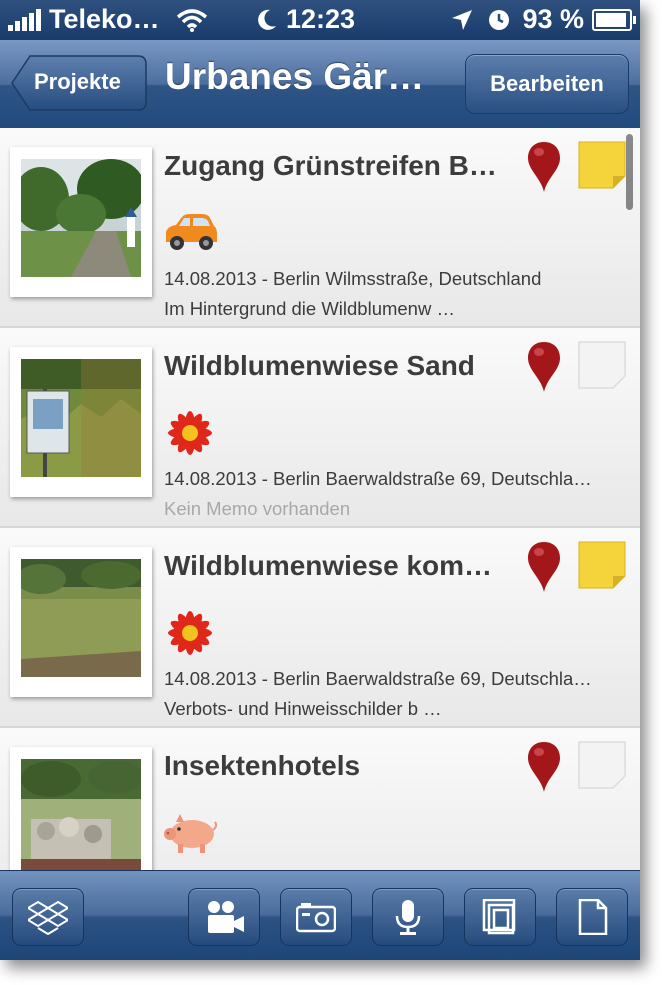  I want to click on entry-memo: Kein Memo vorhanden, so click(257, 508).